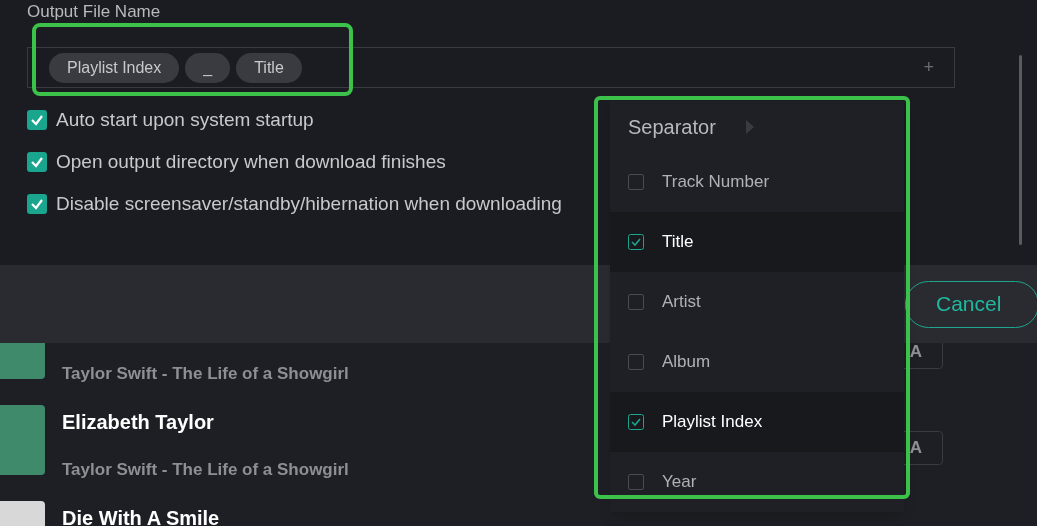 Image resolution: width=1037 pixels, height=526 pixels. What do you see at coordinates (757, 422) in the screenshot?
I see `menu-item: Playlist Index` at bounding box center [757, 422].